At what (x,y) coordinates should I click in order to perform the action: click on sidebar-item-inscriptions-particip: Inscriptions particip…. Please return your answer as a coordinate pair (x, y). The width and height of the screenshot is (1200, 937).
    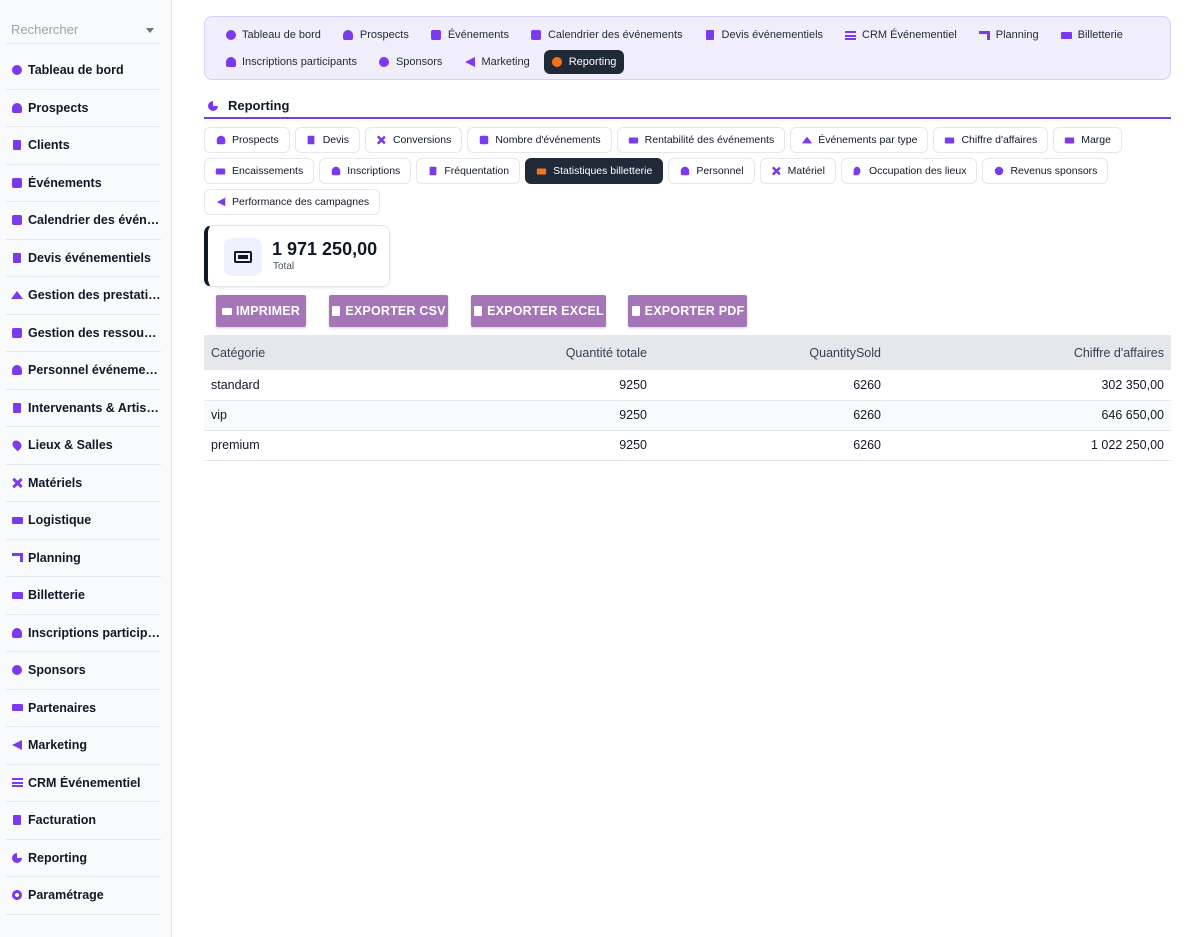
    Looking at the image, I should click on (83, 633).